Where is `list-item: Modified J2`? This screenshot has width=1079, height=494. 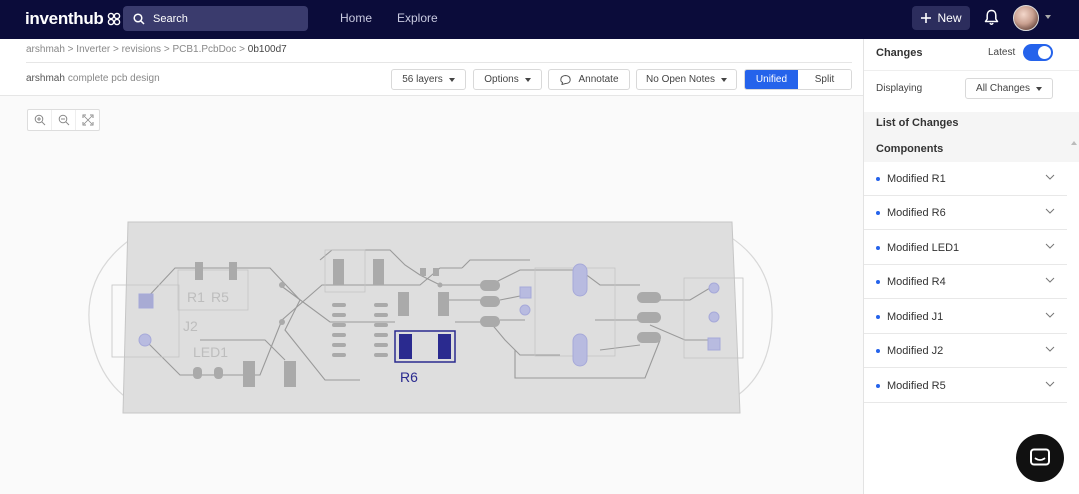
list-item: Modified J2 is located at coordinates (965, 351).